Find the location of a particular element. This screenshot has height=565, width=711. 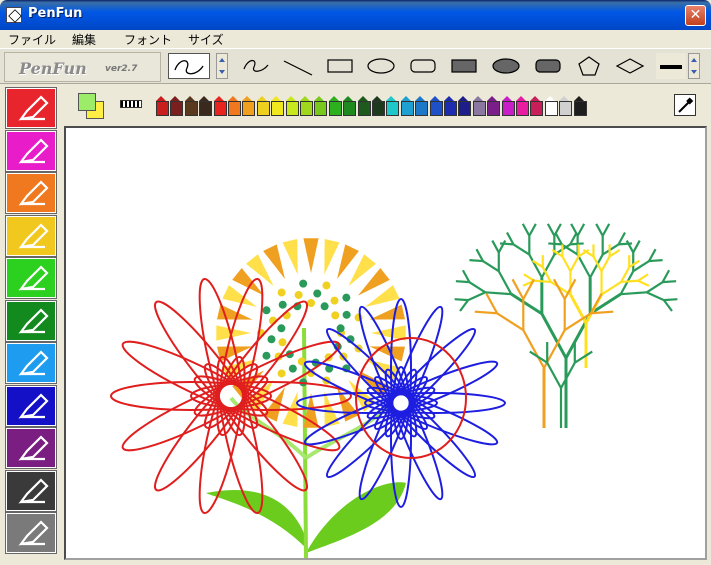

menu-size: サイズ is located at coordinates (206, 39).